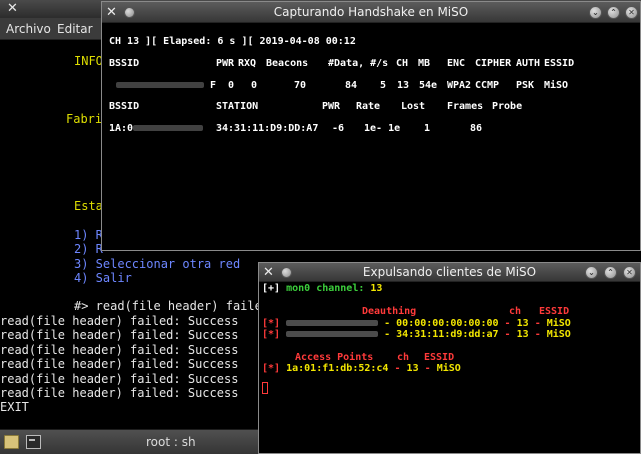 This screenshot has height=454, width=641. Describe the element at coordinates (424, 63) in the screenshot. I see `ap-header-mb: MB` at that location.